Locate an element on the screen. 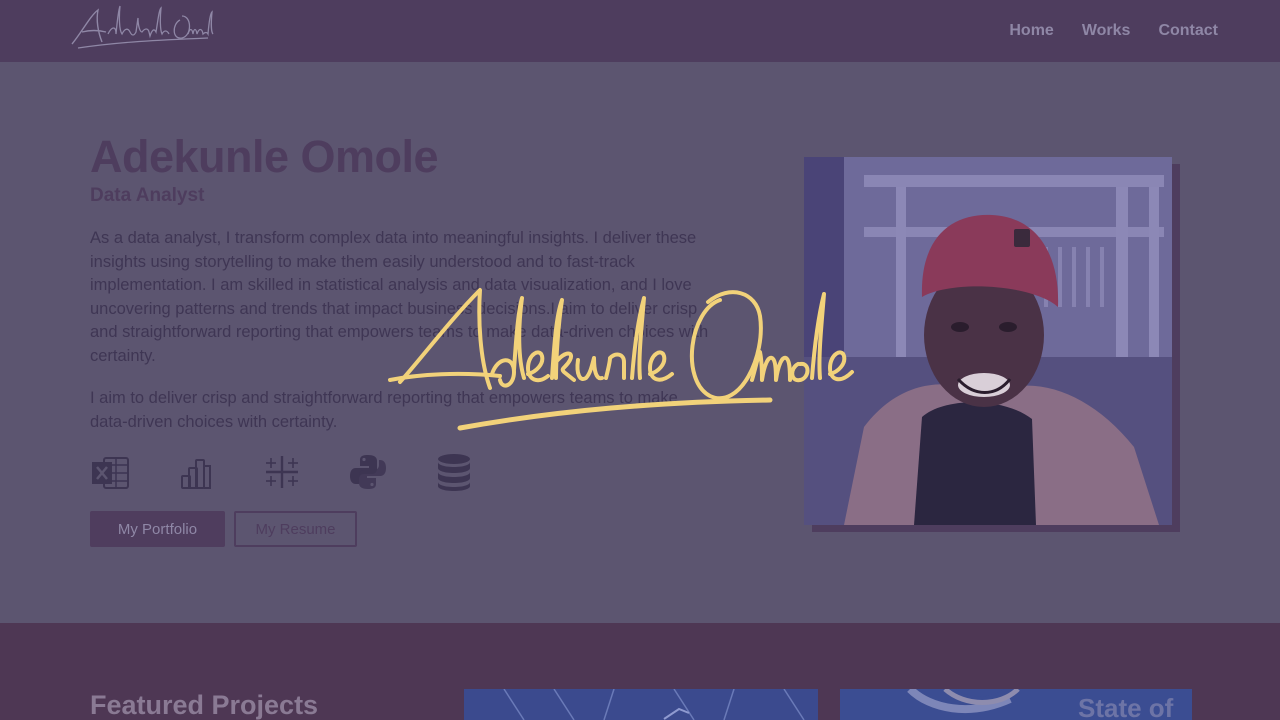 The height and width of the screenshot is (720, 1280). database-icon is located at coordinates (454, 472).